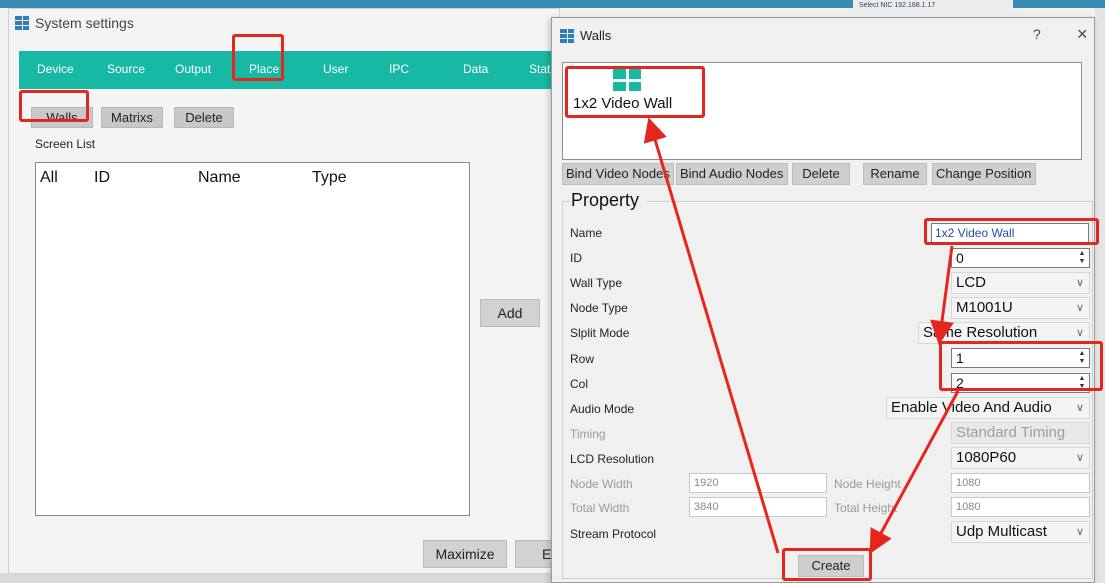  What do you see at coordinates (54, 106) in the screenshot?
I see `highlight-walls-button` at bounding box center [54, 106].